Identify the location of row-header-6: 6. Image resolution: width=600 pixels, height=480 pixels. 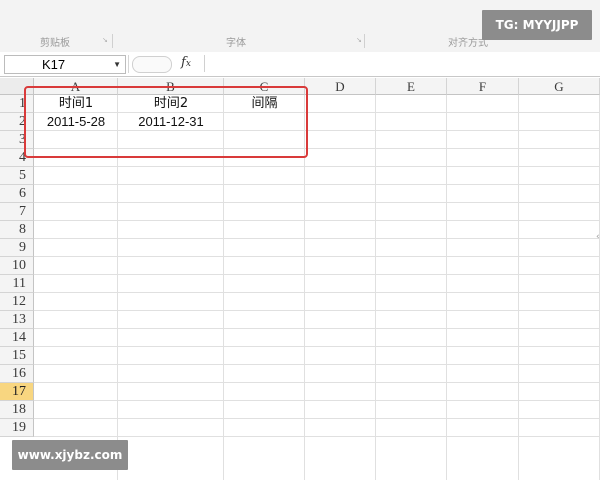
(17, 194).